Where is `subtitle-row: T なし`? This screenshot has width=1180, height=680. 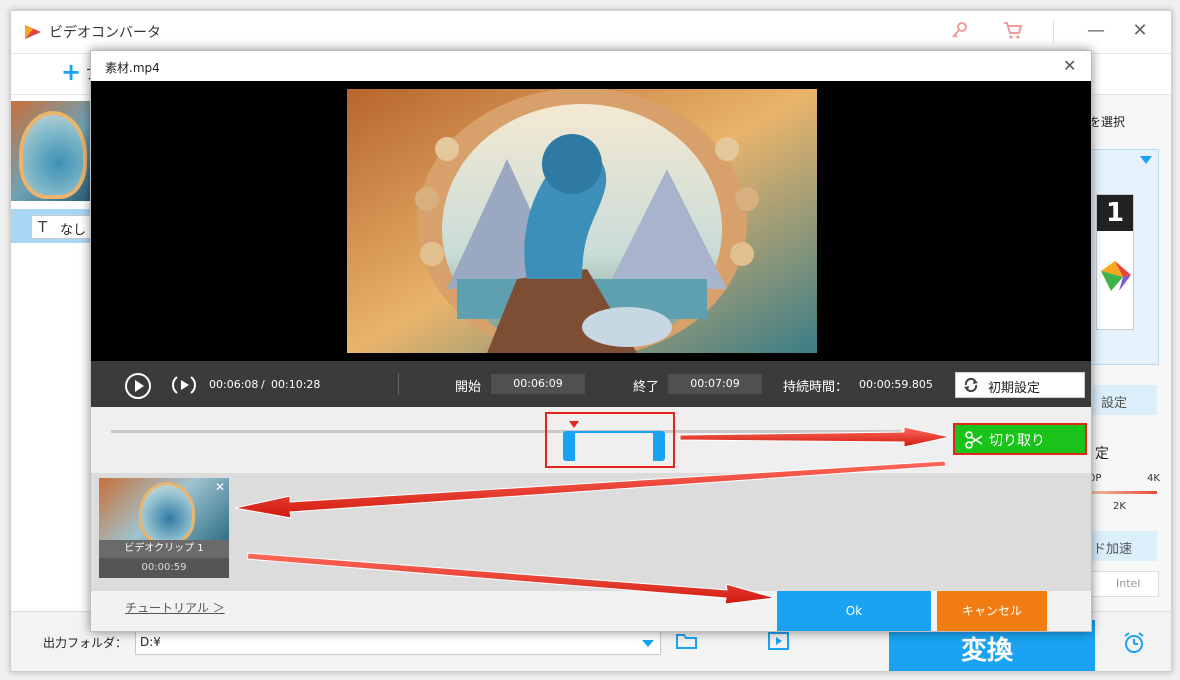
subtitle-row: T なし is located at coordinates (52, 226).